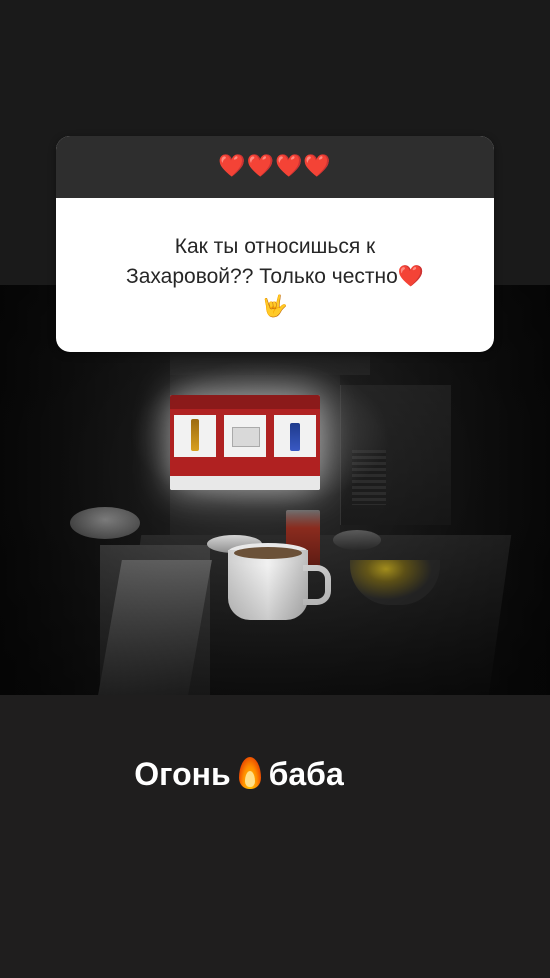  I want to click on hearts-emoji: ❤️❤️❤️❤️, so click(275, 165).